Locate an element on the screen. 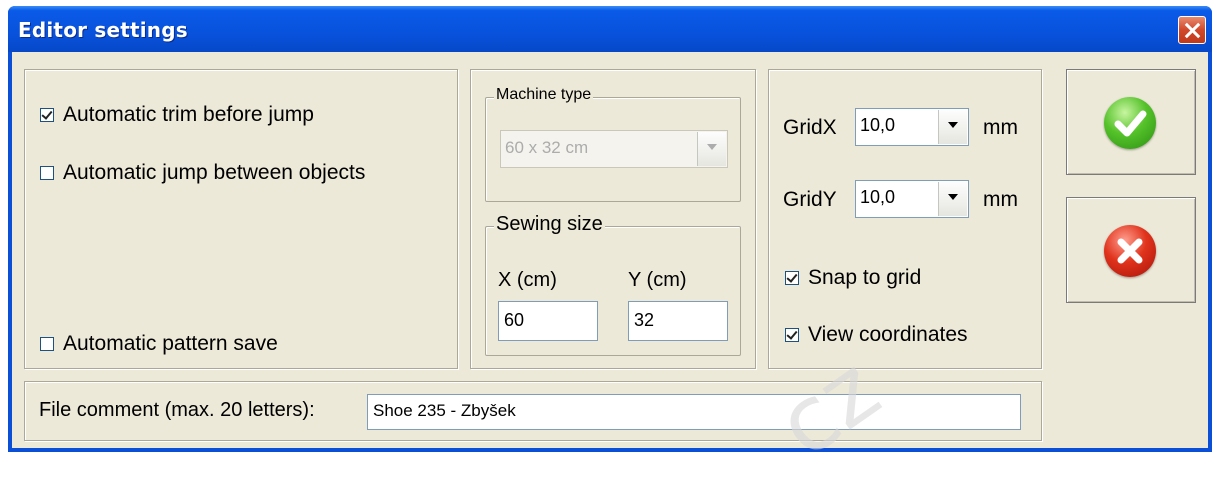 The image size is (1214, 478). machine-type-group: Machine type 60 x 32 cm is located at coordinates (613, 144).